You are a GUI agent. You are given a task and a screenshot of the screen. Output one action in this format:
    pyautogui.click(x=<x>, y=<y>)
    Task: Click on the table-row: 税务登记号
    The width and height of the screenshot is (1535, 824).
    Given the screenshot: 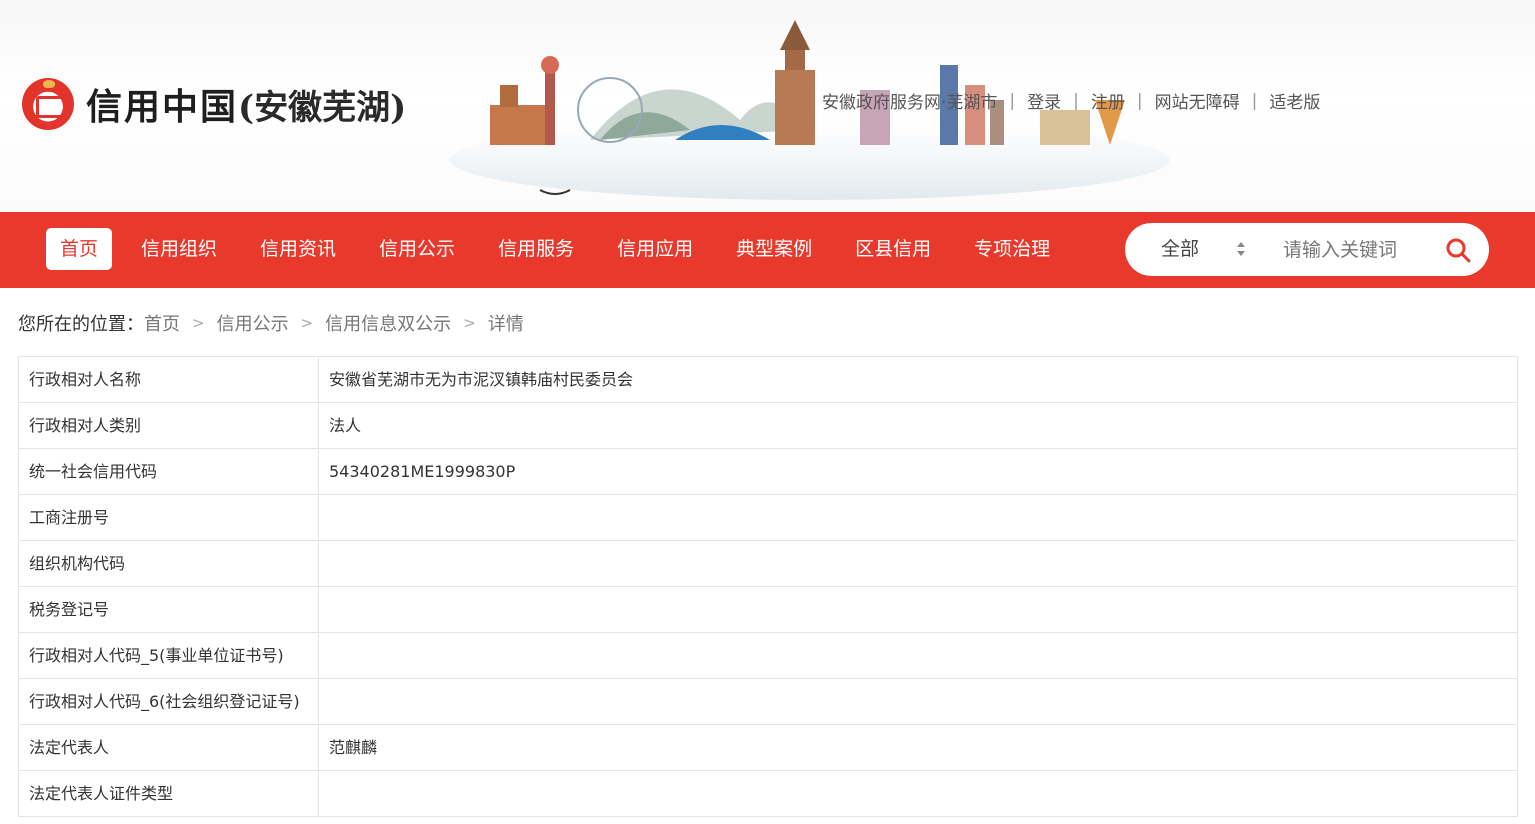 What is the action you would take?
    pyautogui.click(x=768, y=609)
    